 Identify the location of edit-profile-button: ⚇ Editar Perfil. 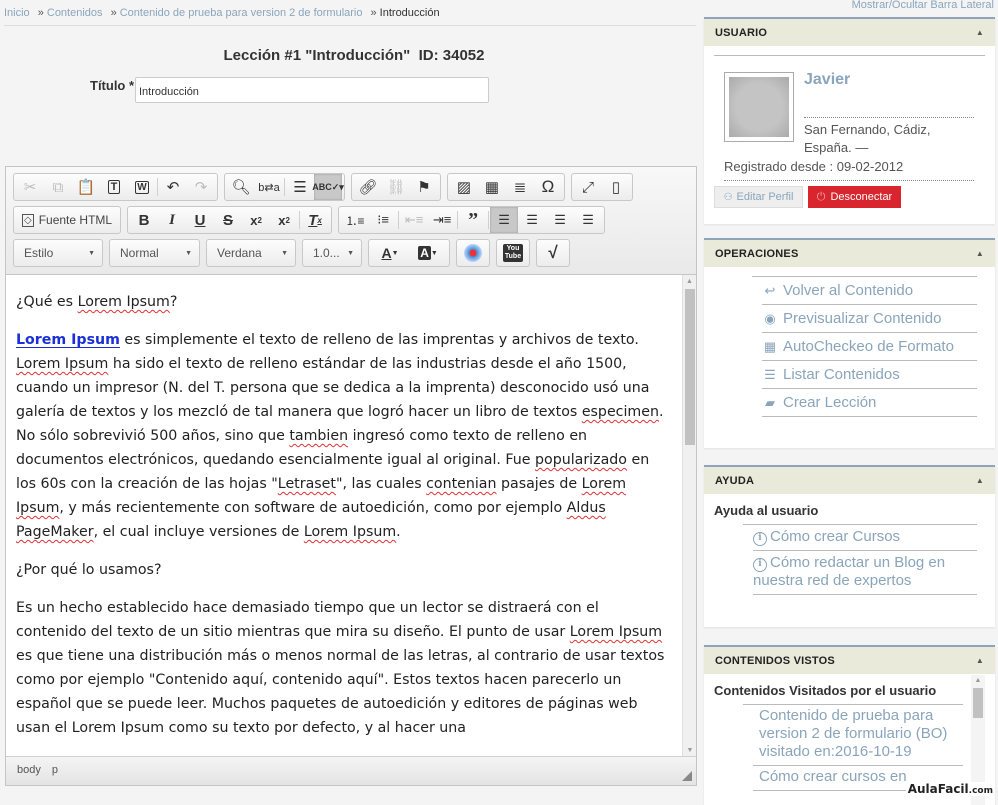
(758, 197).